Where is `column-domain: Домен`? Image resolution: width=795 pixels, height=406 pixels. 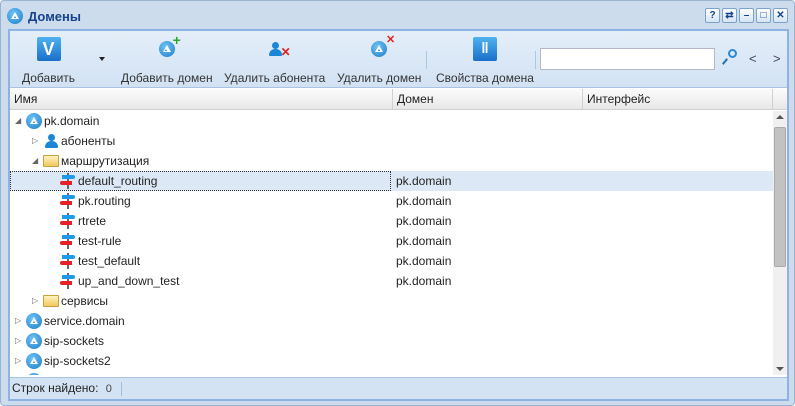 column-domain: Домен is located at coordinates (488, 99).